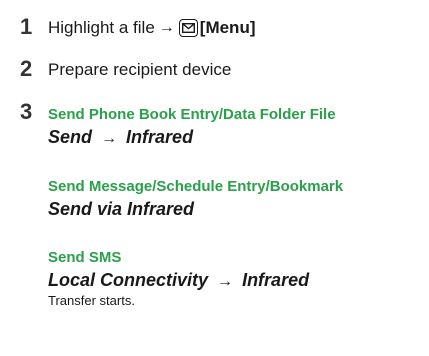  I want to click on step-text: Highlight a file → [Menu], so click(152, 28).